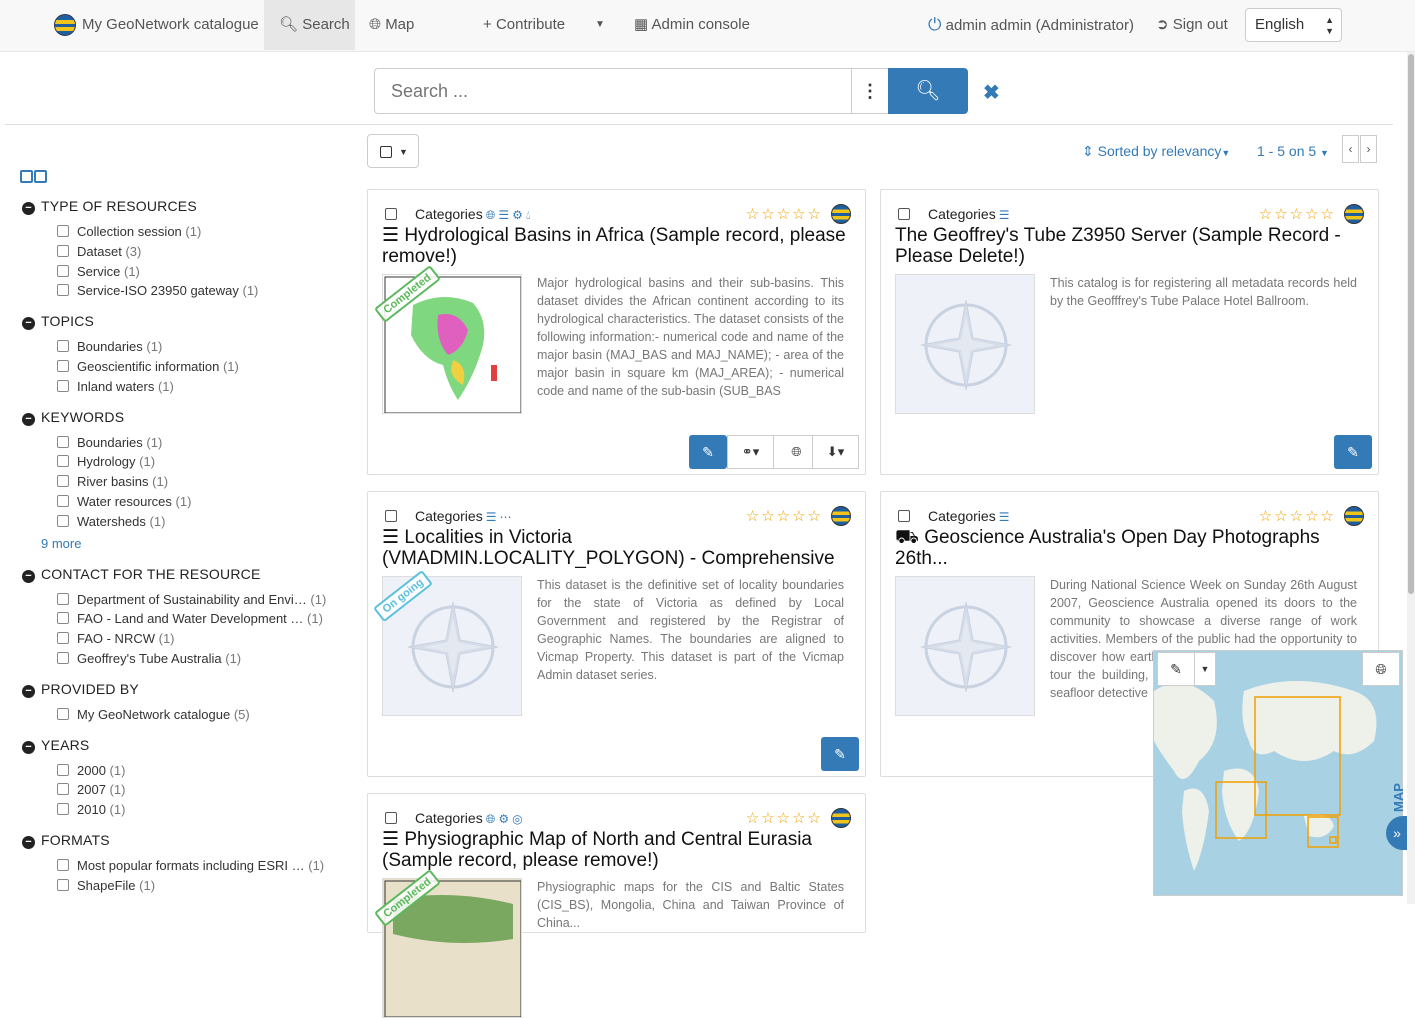  I want to click on select-all-dropdown: ▼, so click(393, 151).